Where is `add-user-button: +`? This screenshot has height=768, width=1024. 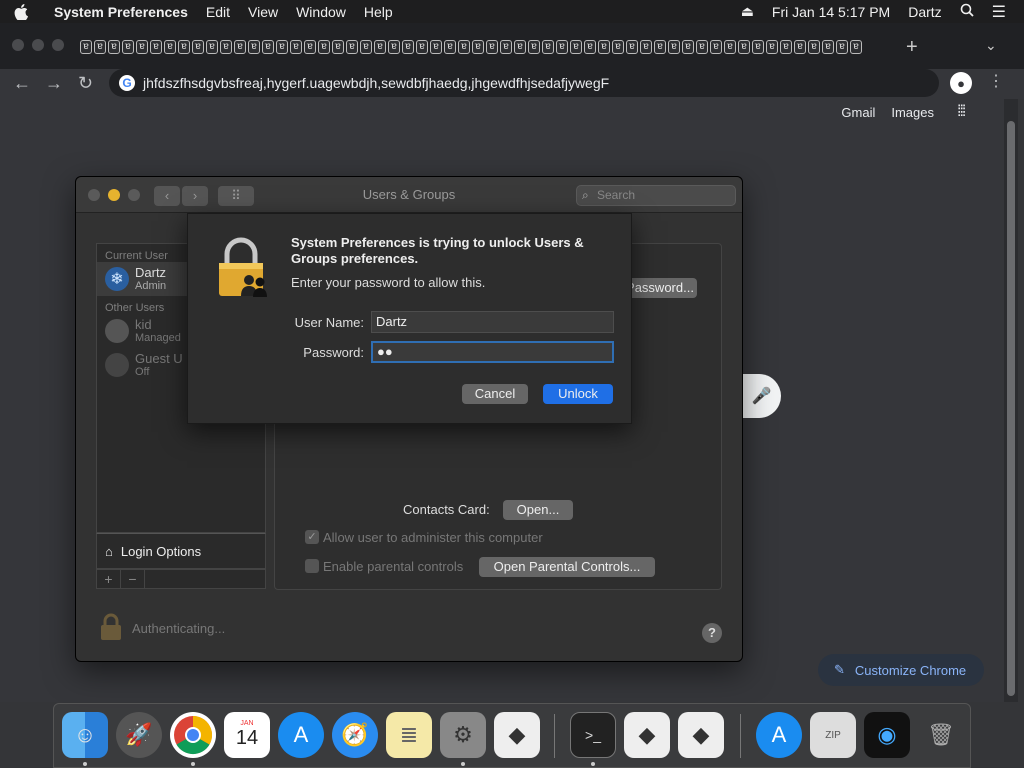 add-user-button: + is located at coordinates (109, 579).